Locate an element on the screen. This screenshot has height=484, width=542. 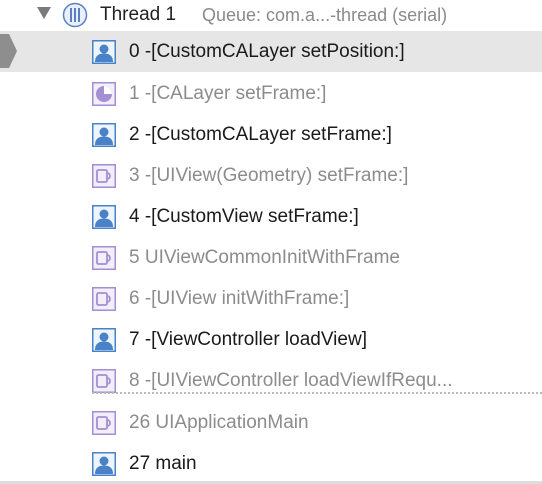
stack-frame-row: 5 UIViewCommonInitWithFrame is located at coordinates (271, 257).